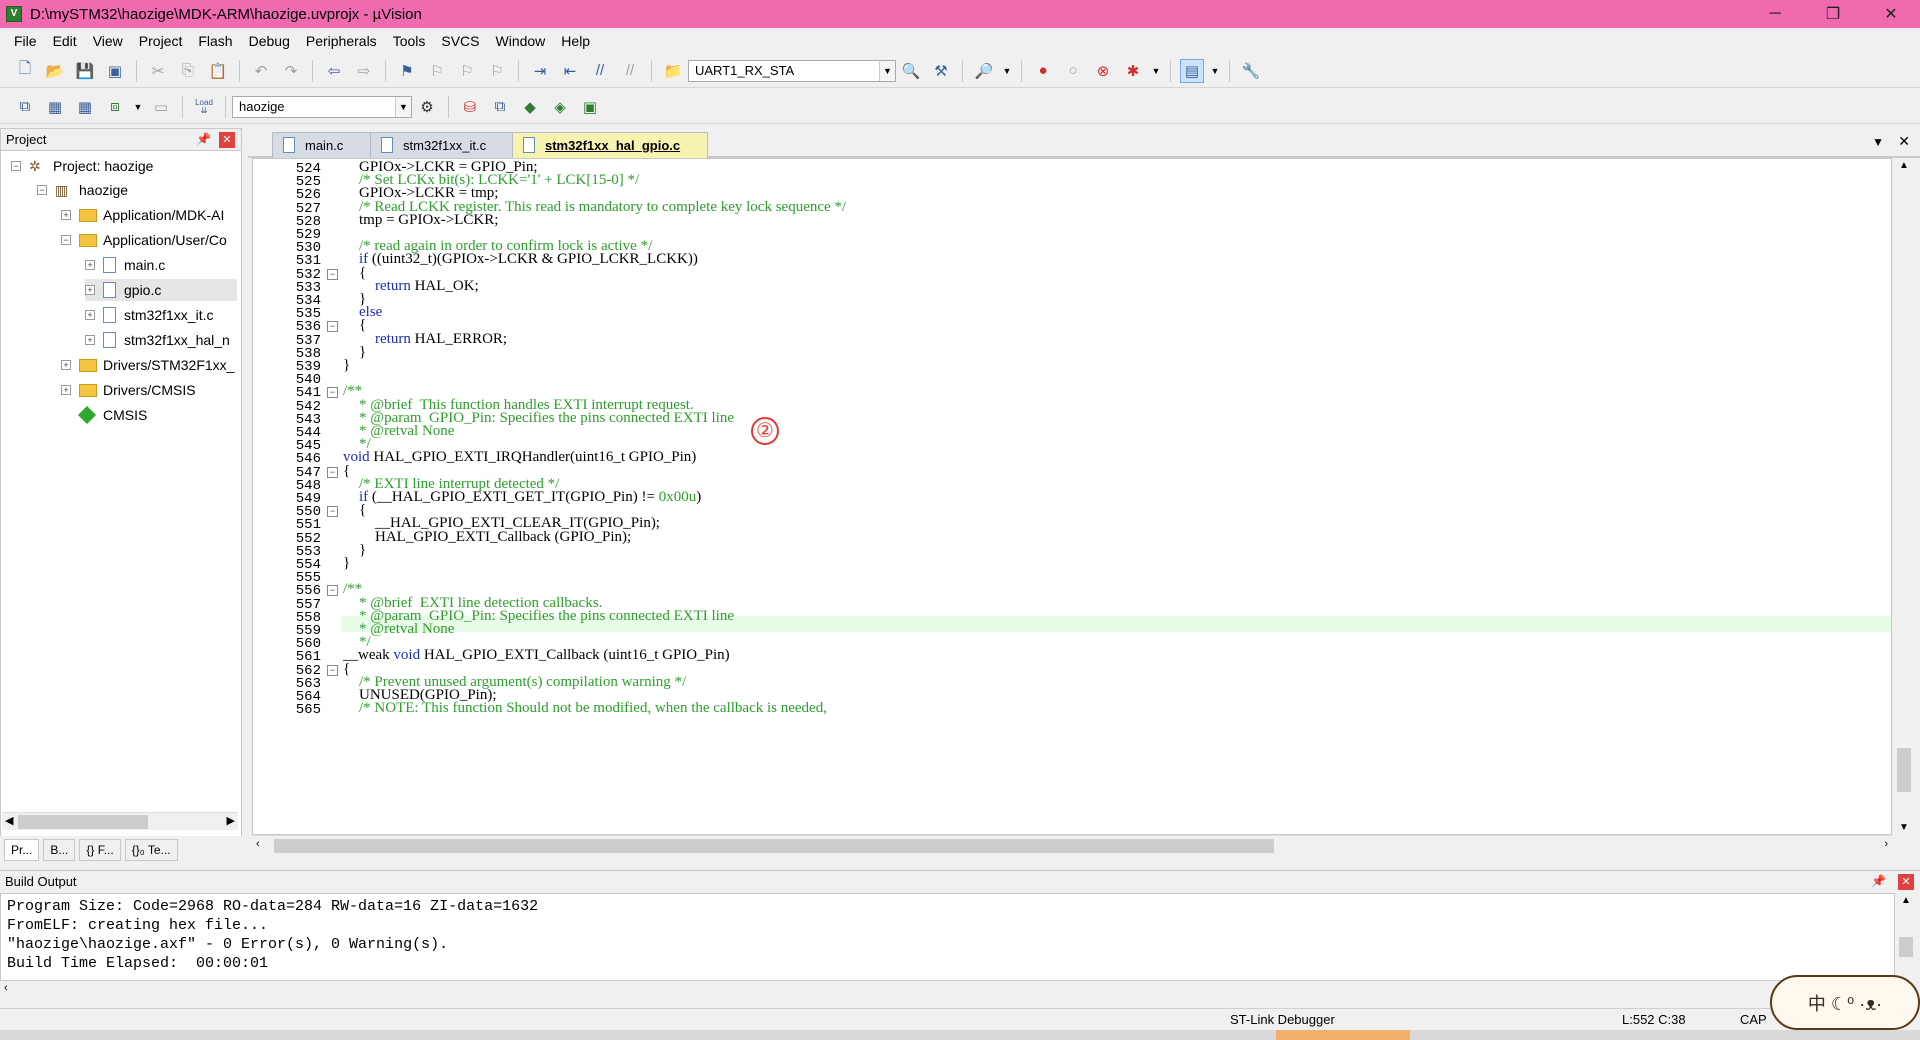 This screenshot has height=1040, width=1920. Describe the element at coordinates (55, 107) in the screenshot. I see `build-icon: ▦` at that location.